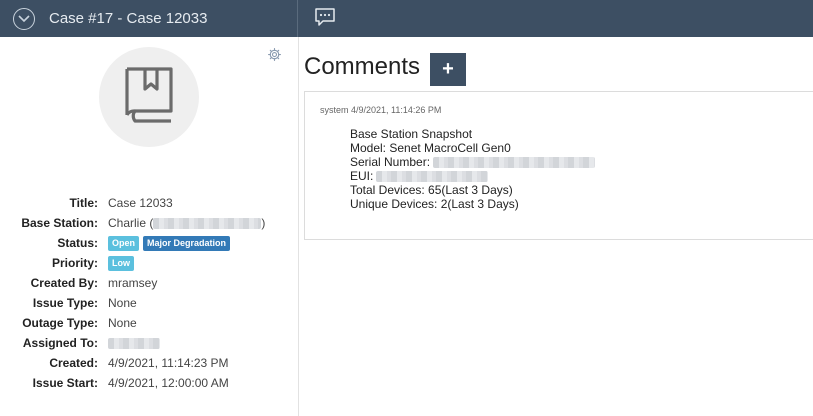  What do you see at coordinates (139, 363) in the screenshot?
I see `detail-created: Created: 4/9/2021, 11:14:23 PM` at bounding box center [139, 363].